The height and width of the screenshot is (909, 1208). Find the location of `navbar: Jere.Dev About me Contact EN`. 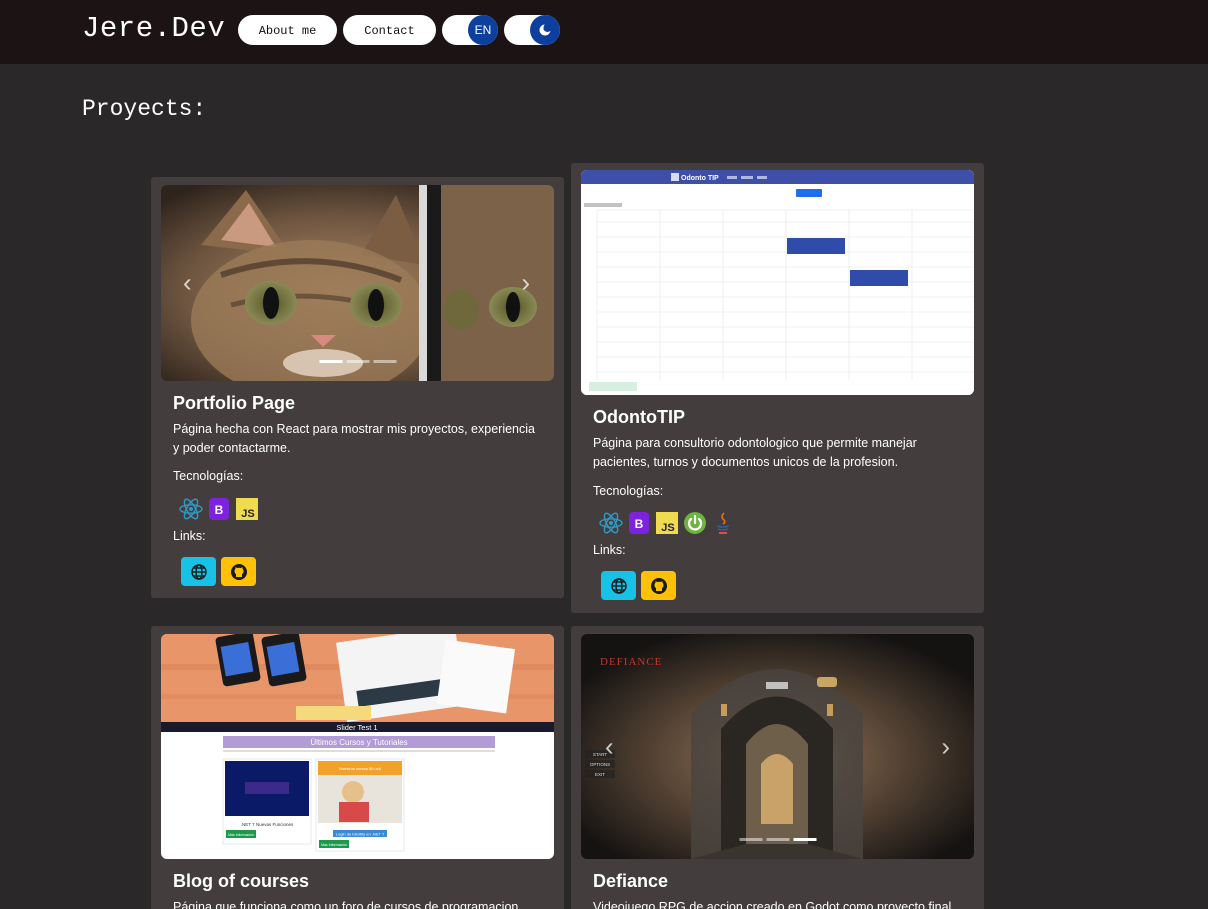

navbar: Jere.Dev About me Contact EN is located at coordinates (604, 32).